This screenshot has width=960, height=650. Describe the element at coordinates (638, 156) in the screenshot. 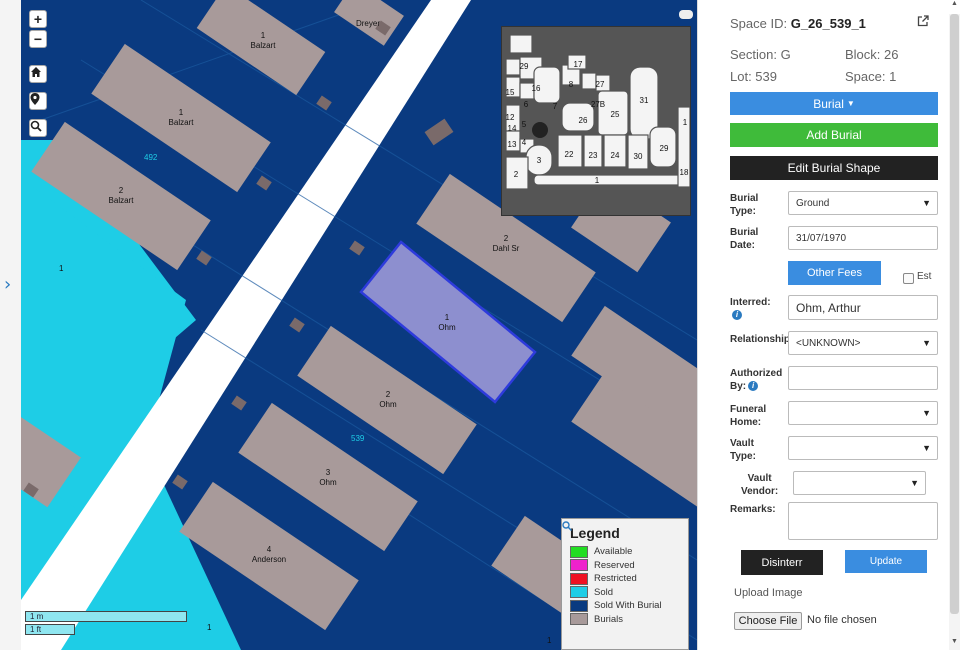

I see `svg-text: 30` at that location.